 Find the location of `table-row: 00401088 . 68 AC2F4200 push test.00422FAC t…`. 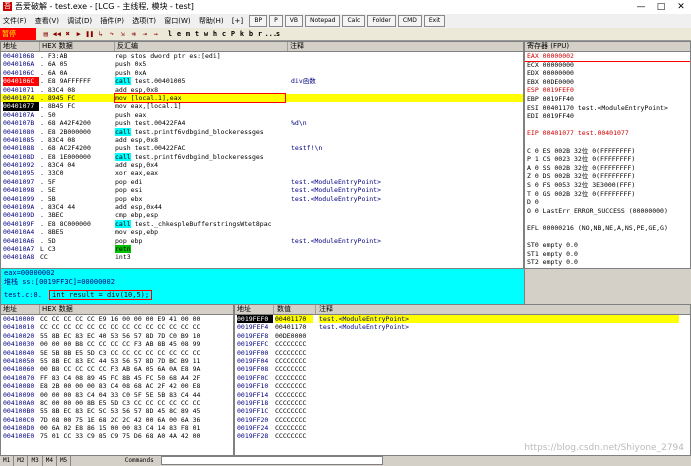

table-row: 00401088 . 68 AC2F4200 push test.00422FAC t… is located at coordinates (262, 148).